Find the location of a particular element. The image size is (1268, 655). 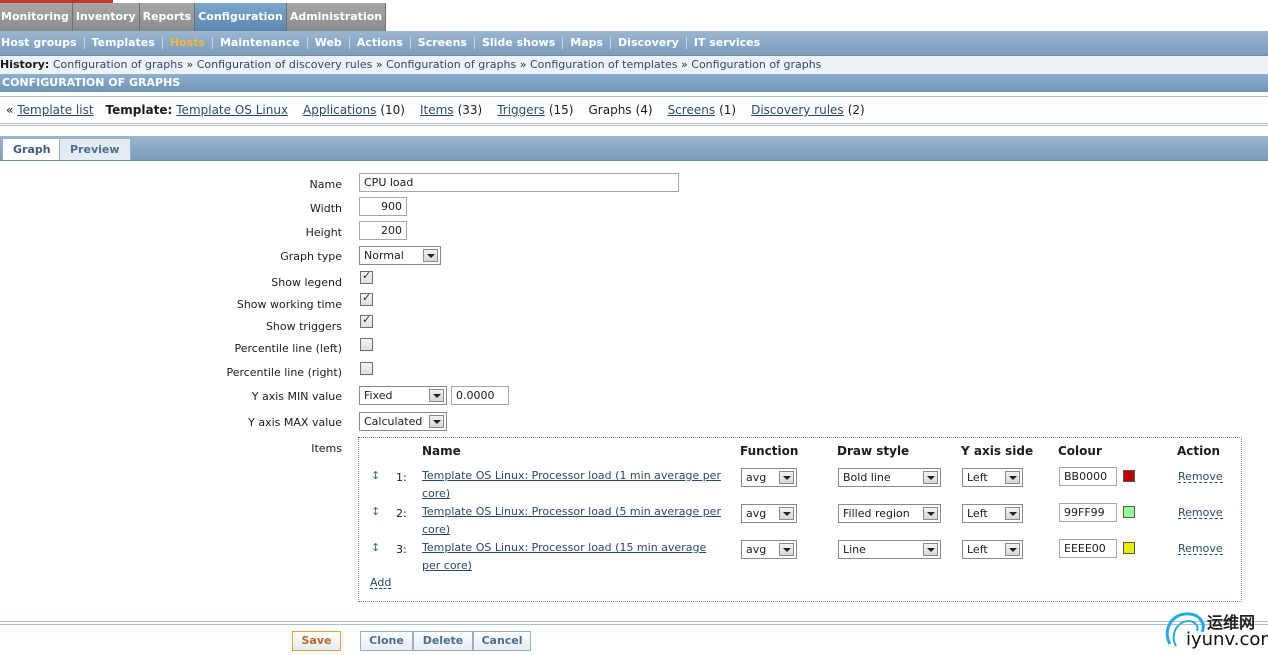

page-title: CONFIGURATION OF GRAPHS is located at coordinates (634, 83).